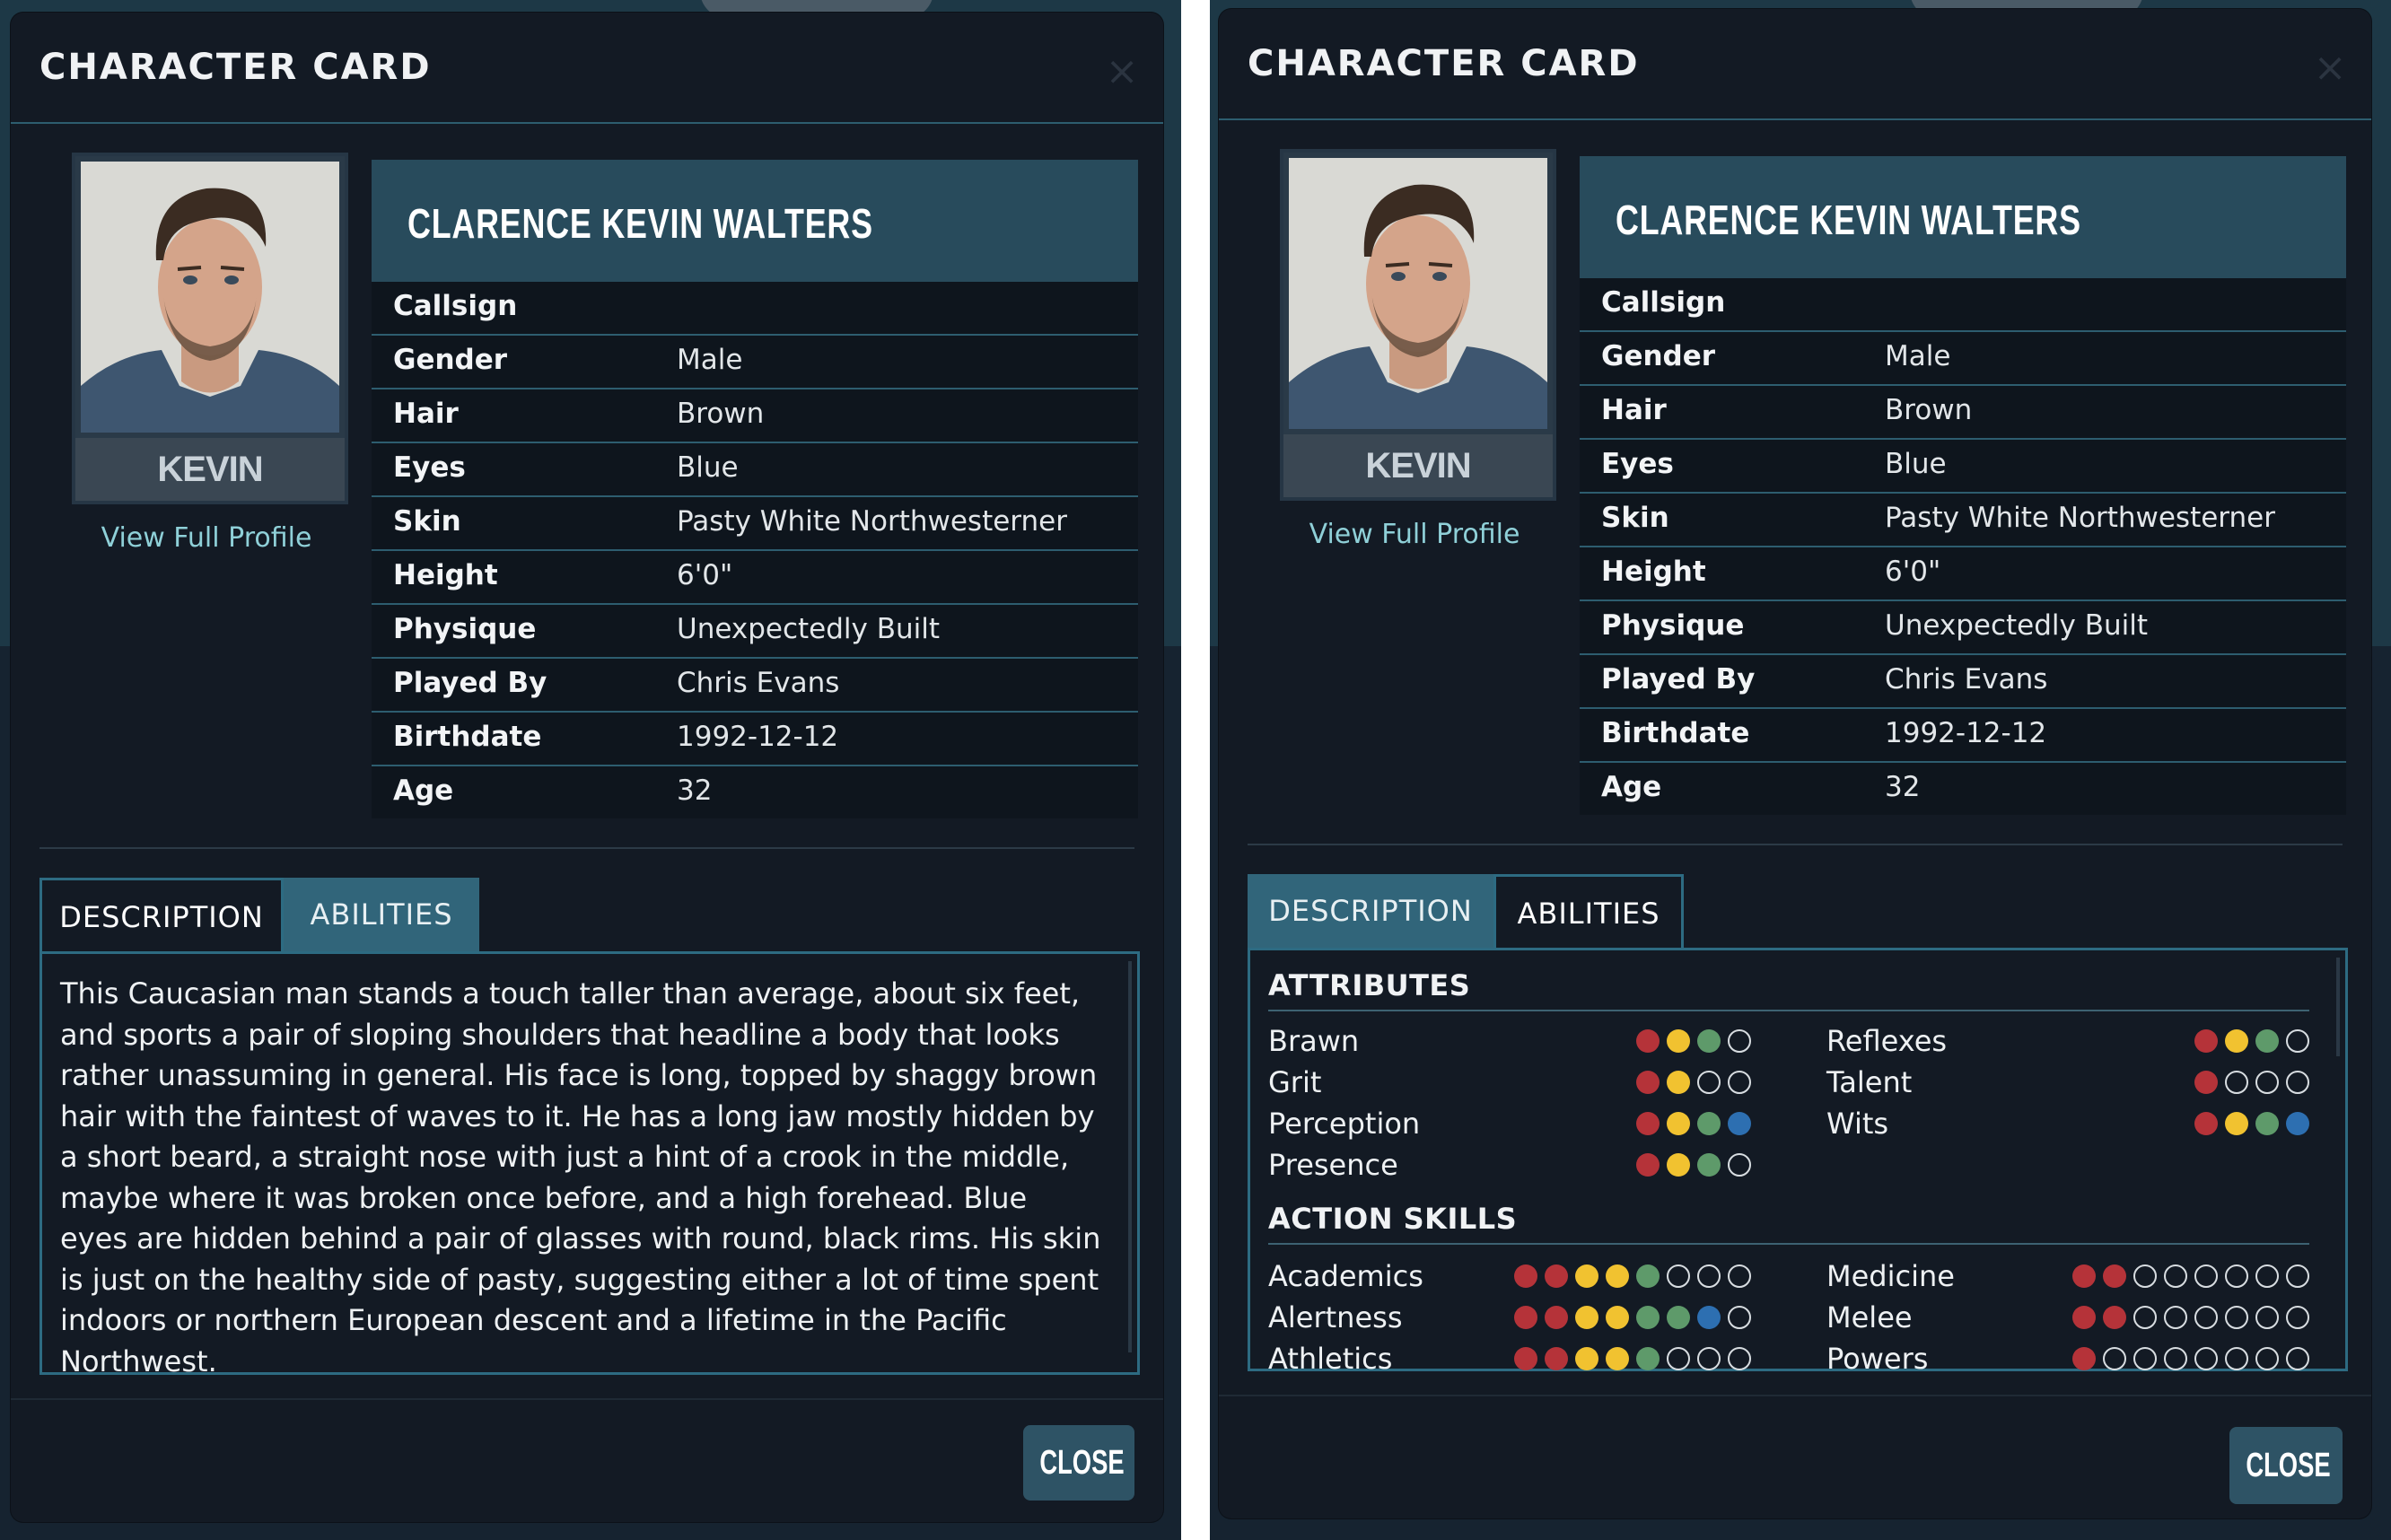  I want to click on portrait-card: KEVIN, so click(210, 328).